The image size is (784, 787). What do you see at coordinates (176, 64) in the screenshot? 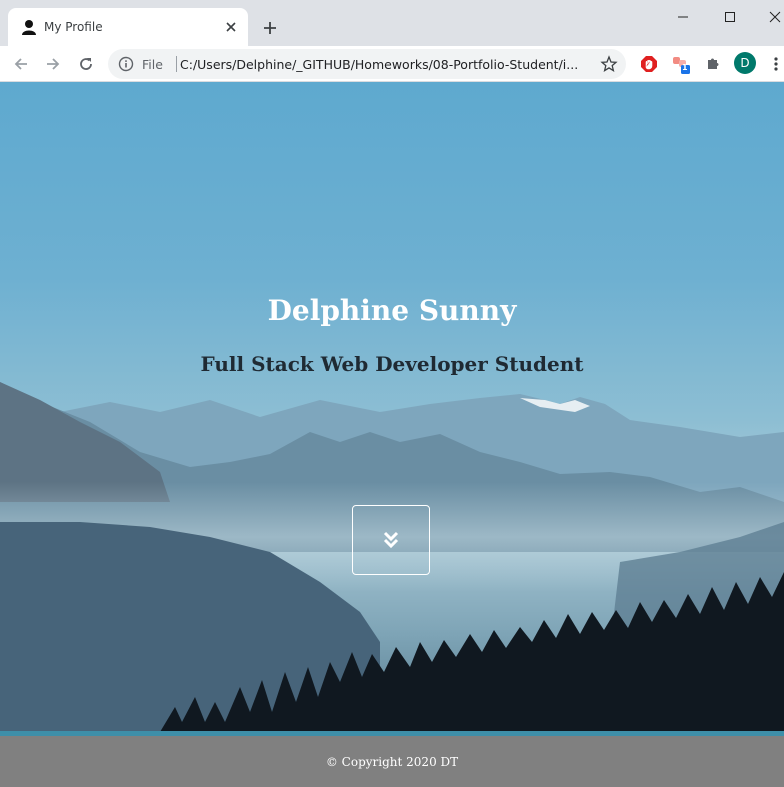
I see `url-separator` at bounding box center [176, 64].